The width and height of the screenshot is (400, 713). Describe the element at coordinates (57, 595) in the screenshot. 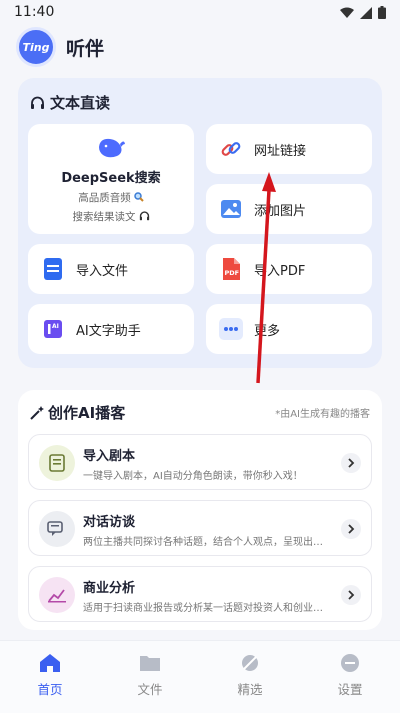

I see `chart-icon` at that location.